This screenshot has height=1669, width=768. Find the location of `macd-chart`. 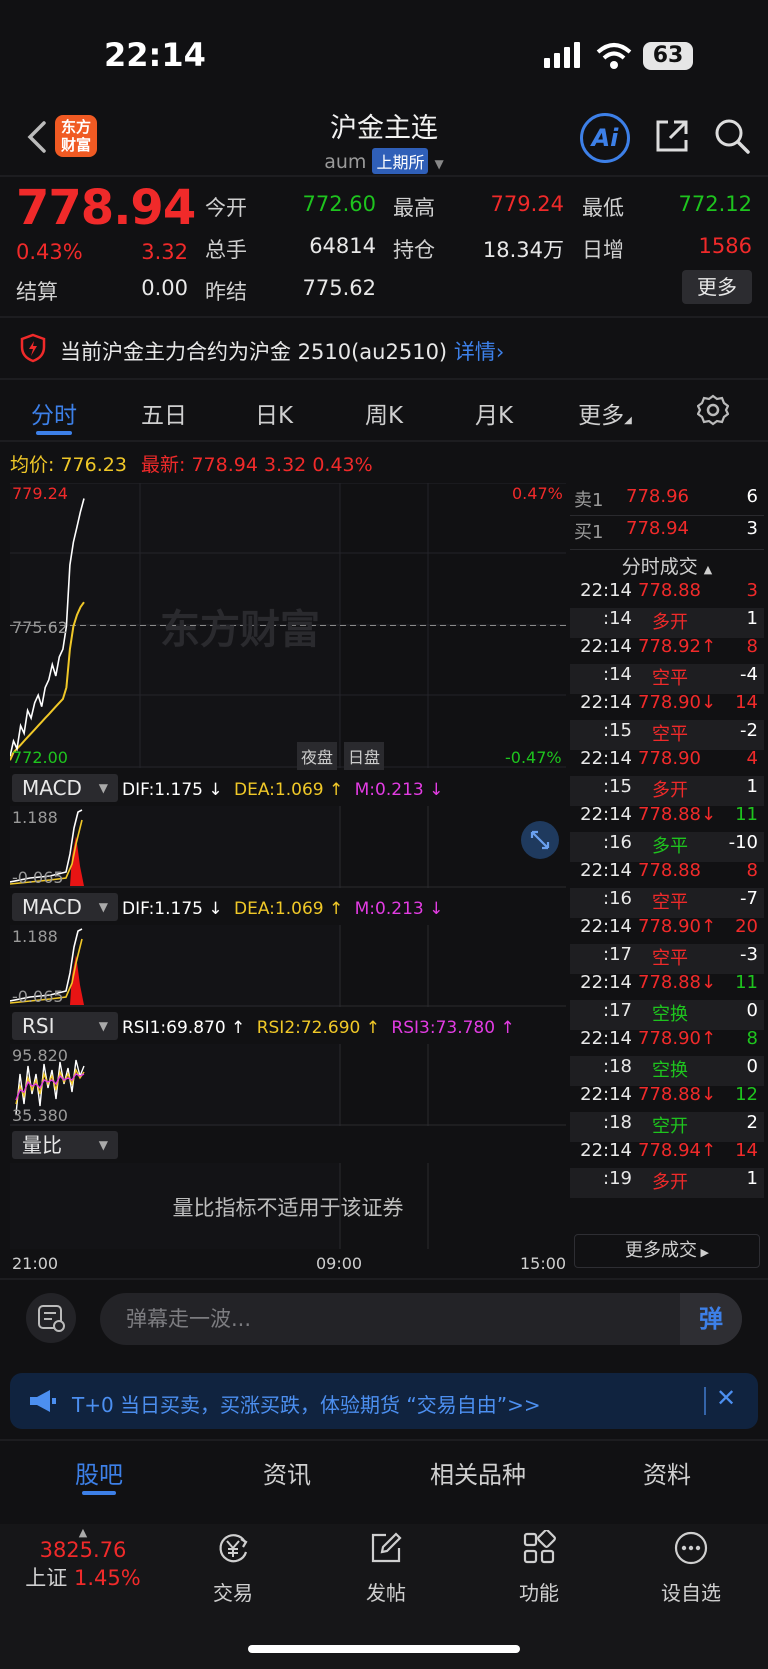

macd-chart is located at coordinates (288, 847).